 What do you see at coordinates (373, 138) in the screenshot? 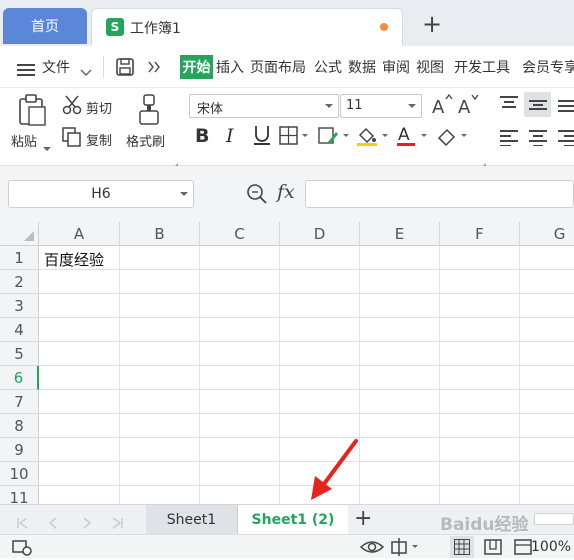
I see `fill-color-icon` at bounding box center [373, 138].